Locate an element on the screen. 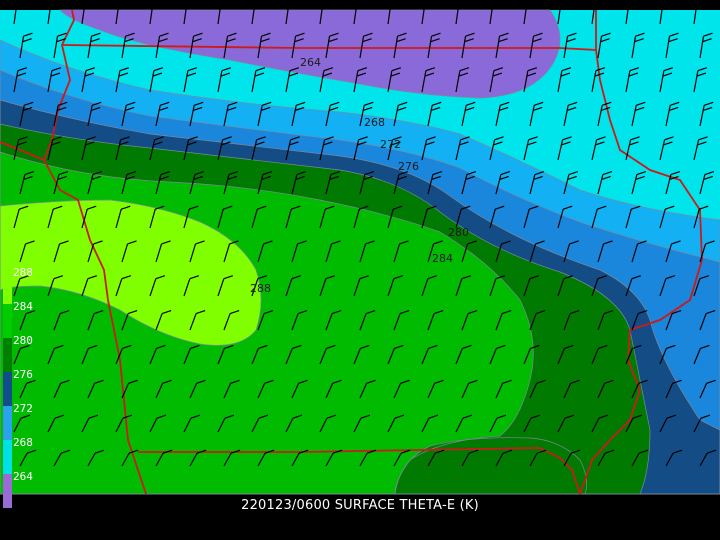 The height and width of the screenshot is (540, 720). legend-label-272: 272 is located at coordinates (23, 408).